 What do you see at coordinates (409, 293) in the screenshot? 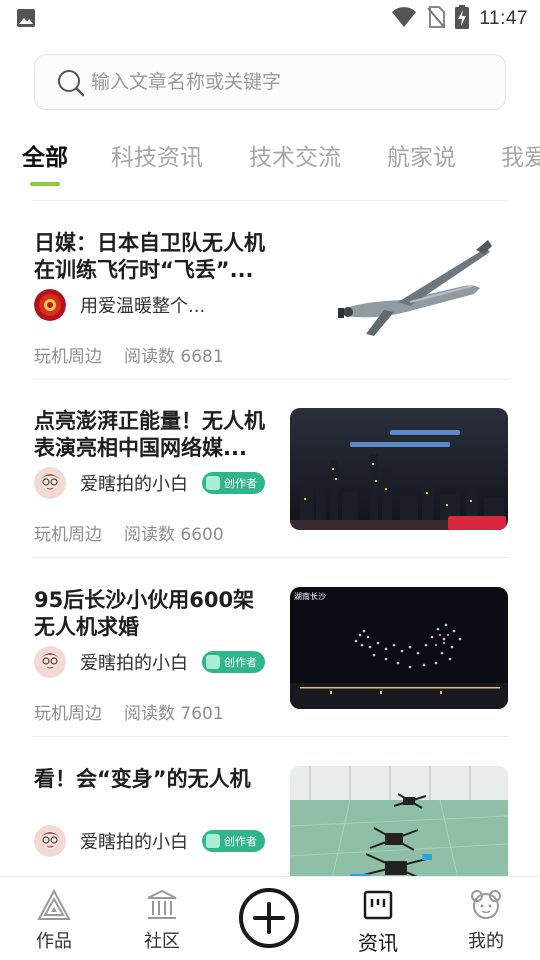
I see `thumbnail-drone-plane` at bounding box center [409, 293].